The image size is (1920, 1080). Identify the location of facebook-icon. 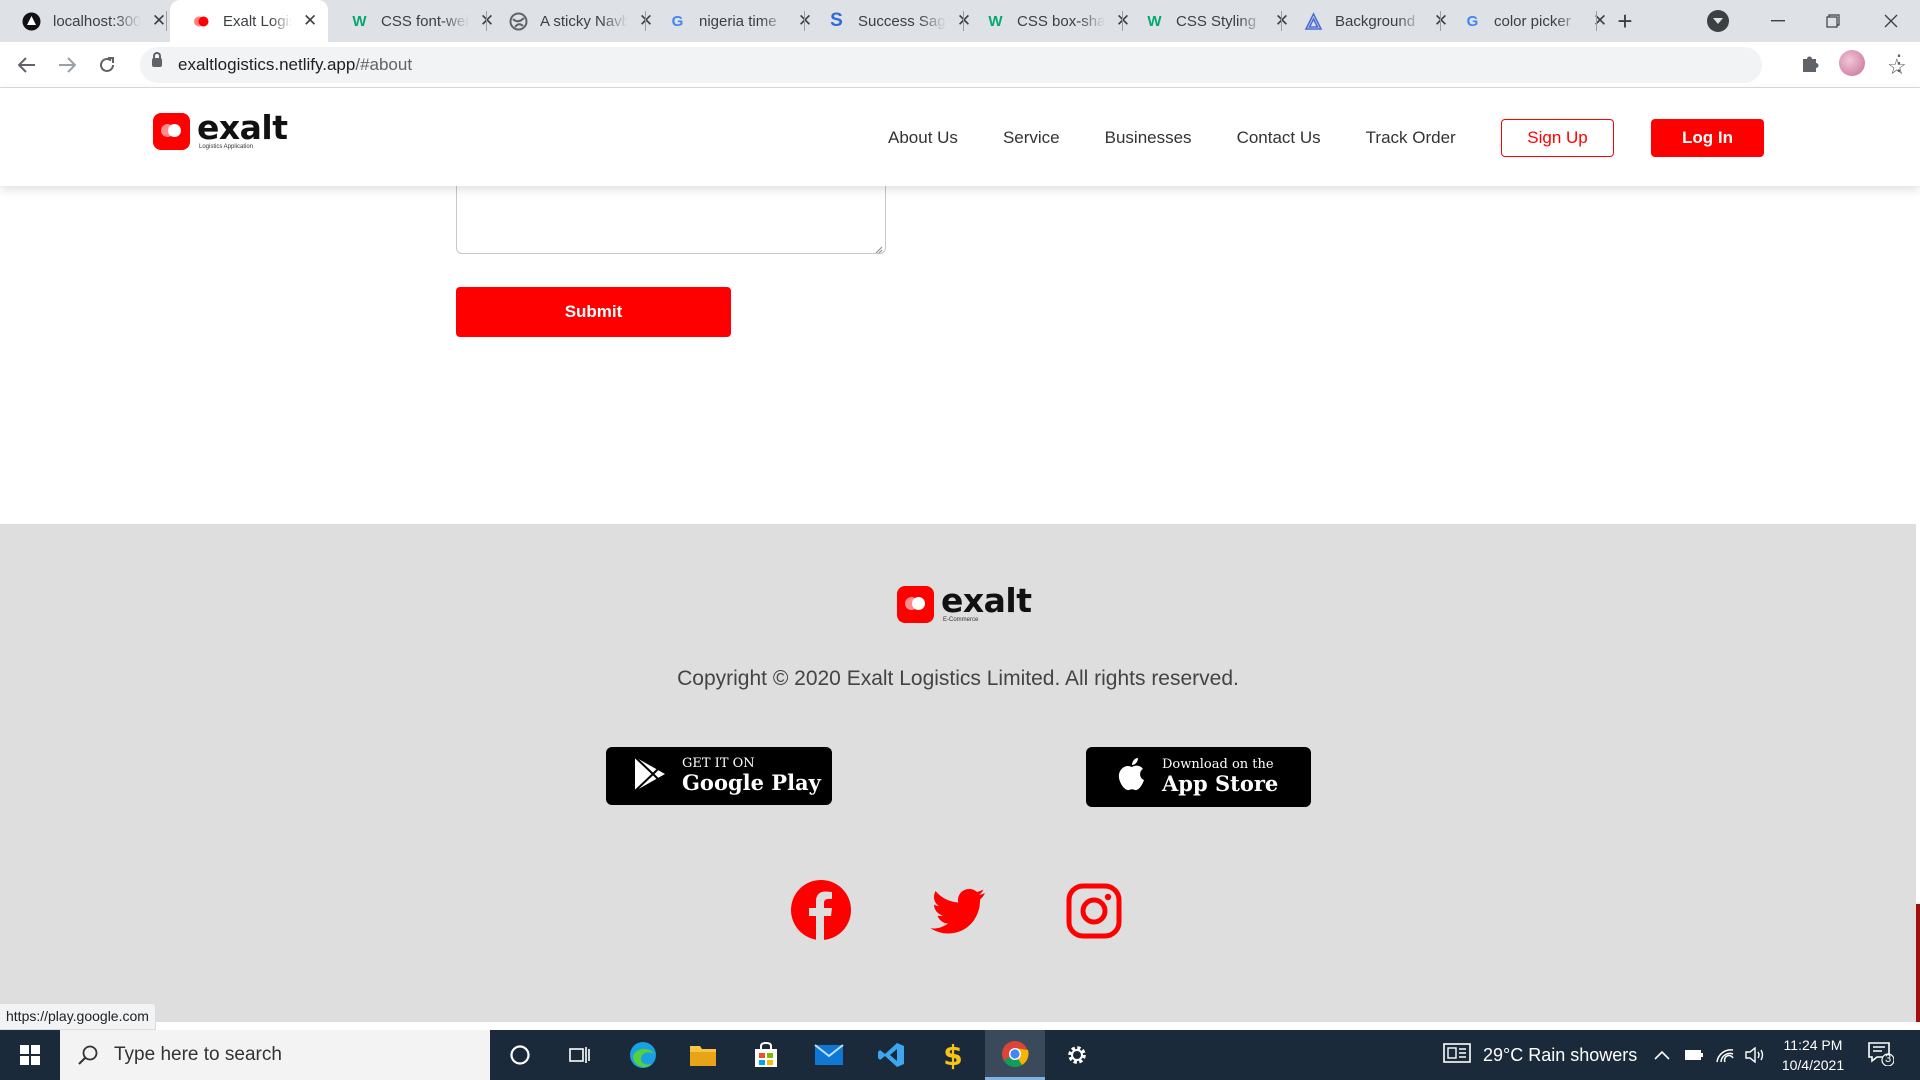
(821, 910).